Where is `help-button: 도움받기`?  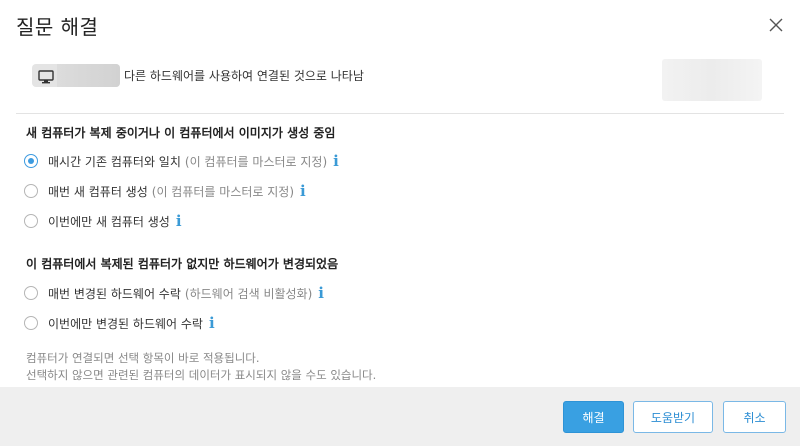
help-button: 도움받기 is located at coordinates (673, 417).